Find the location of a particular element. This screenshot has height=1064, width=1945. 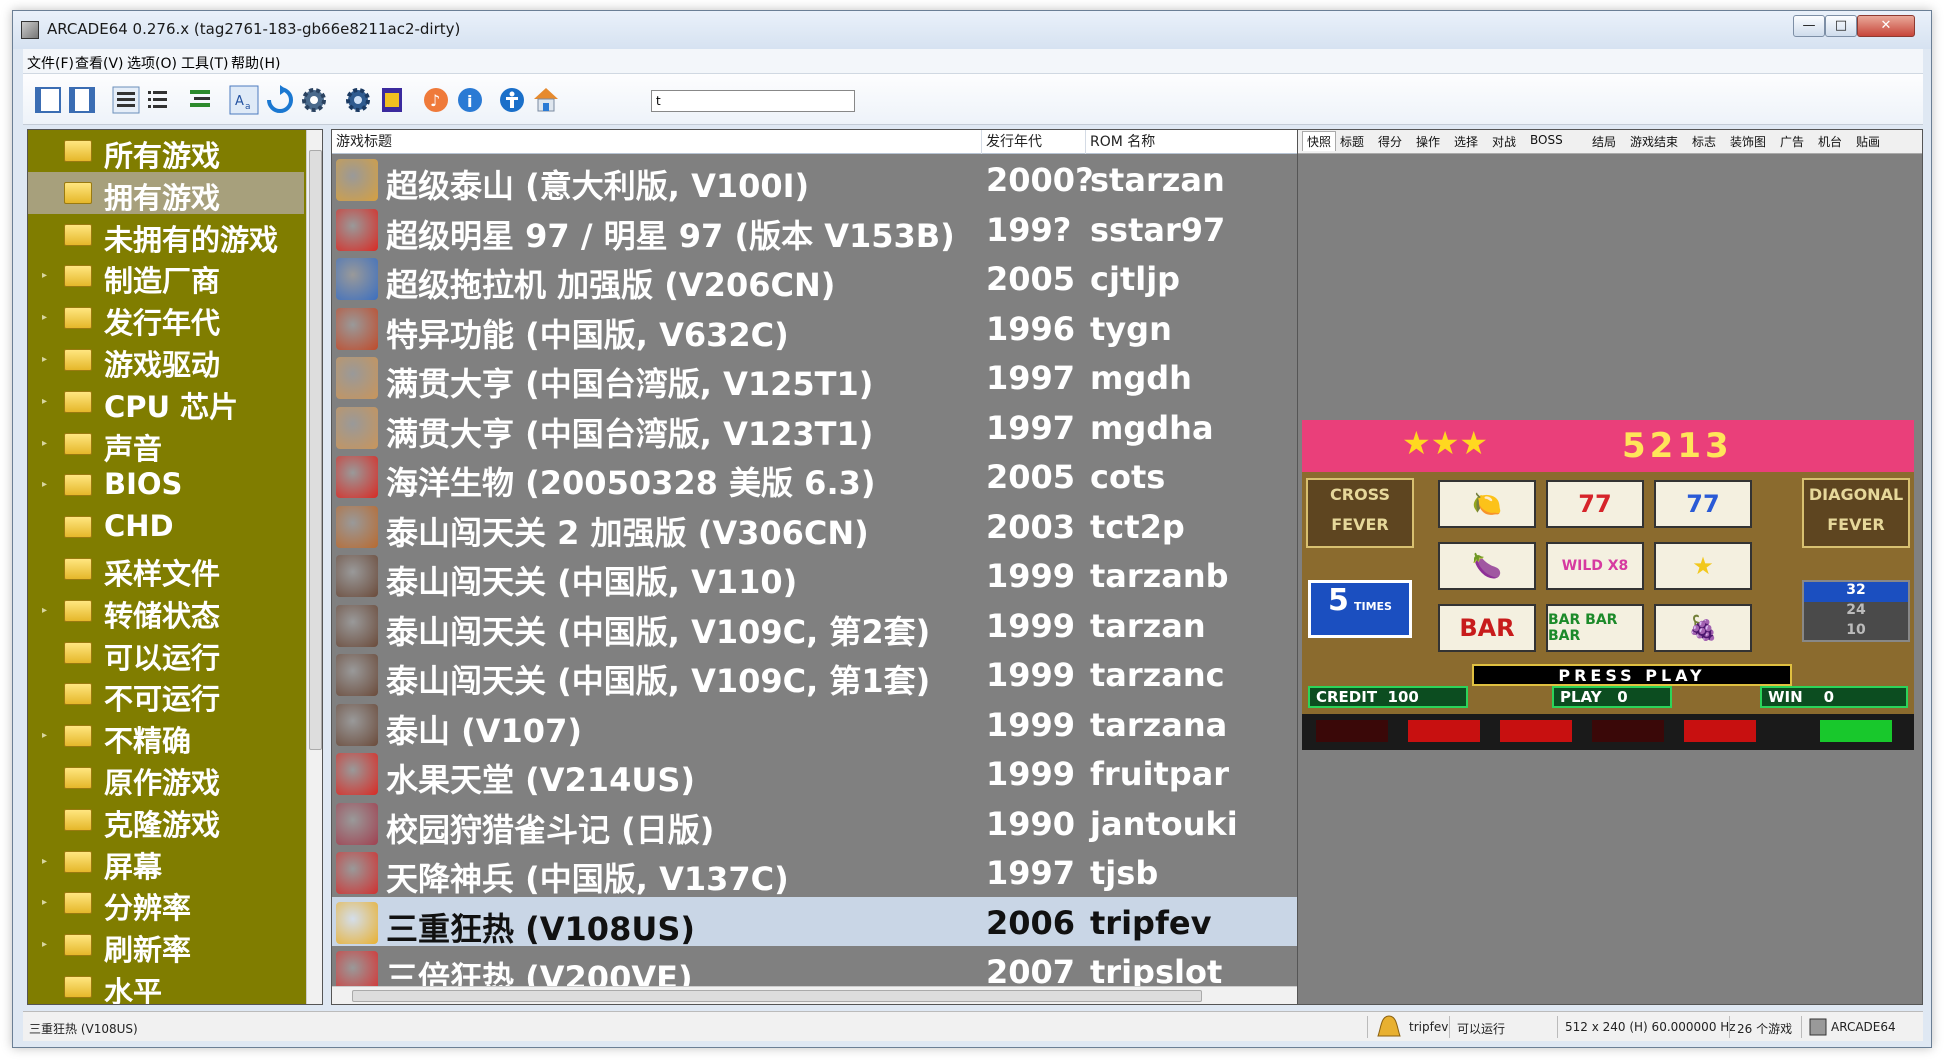

table-row: 天降神兵 (中国版, V137C) 1997 tjsb is located at coordinates (822, 872).